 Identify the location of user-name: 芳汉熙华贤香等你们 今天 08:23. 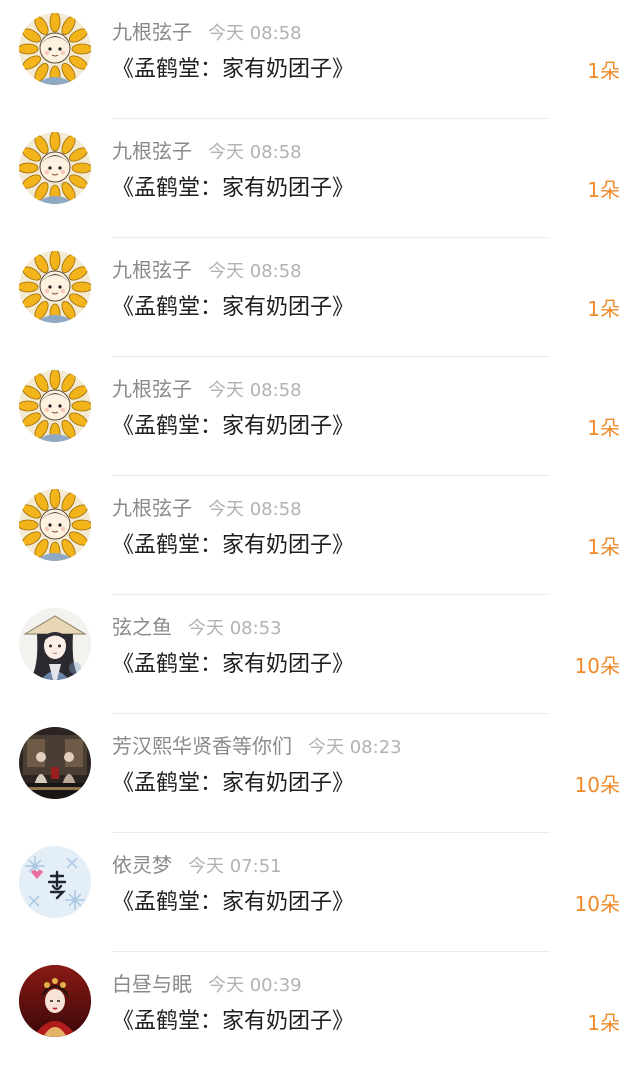
(257, 747).